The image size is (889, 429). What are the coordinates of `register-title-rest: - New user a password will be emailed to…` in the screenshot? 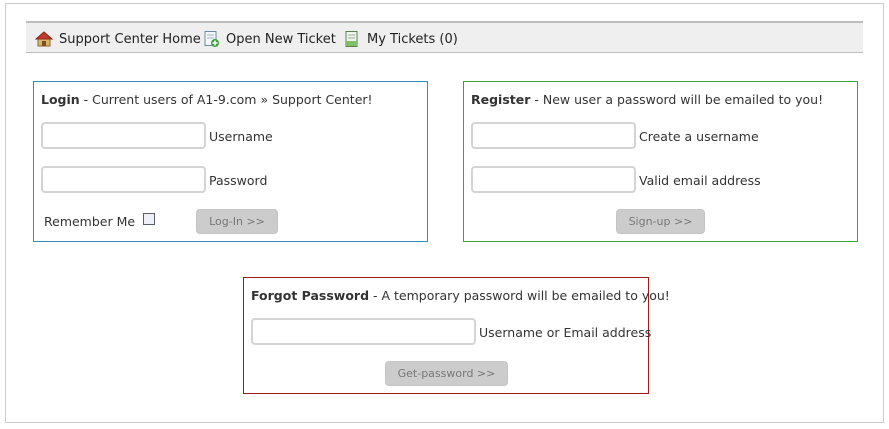 It's located at (677, 99).